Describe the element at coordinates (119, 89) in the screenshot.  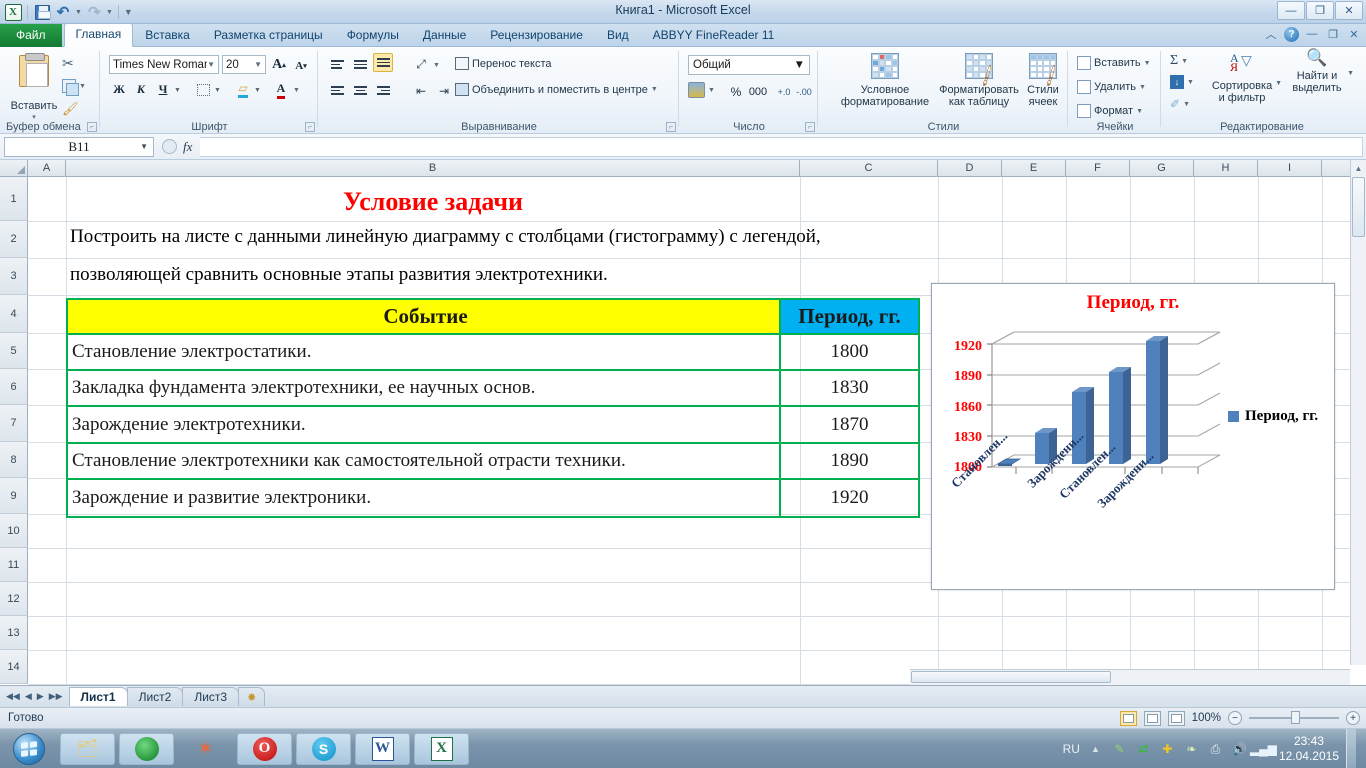
I see `bold-button: Ж` at that location.